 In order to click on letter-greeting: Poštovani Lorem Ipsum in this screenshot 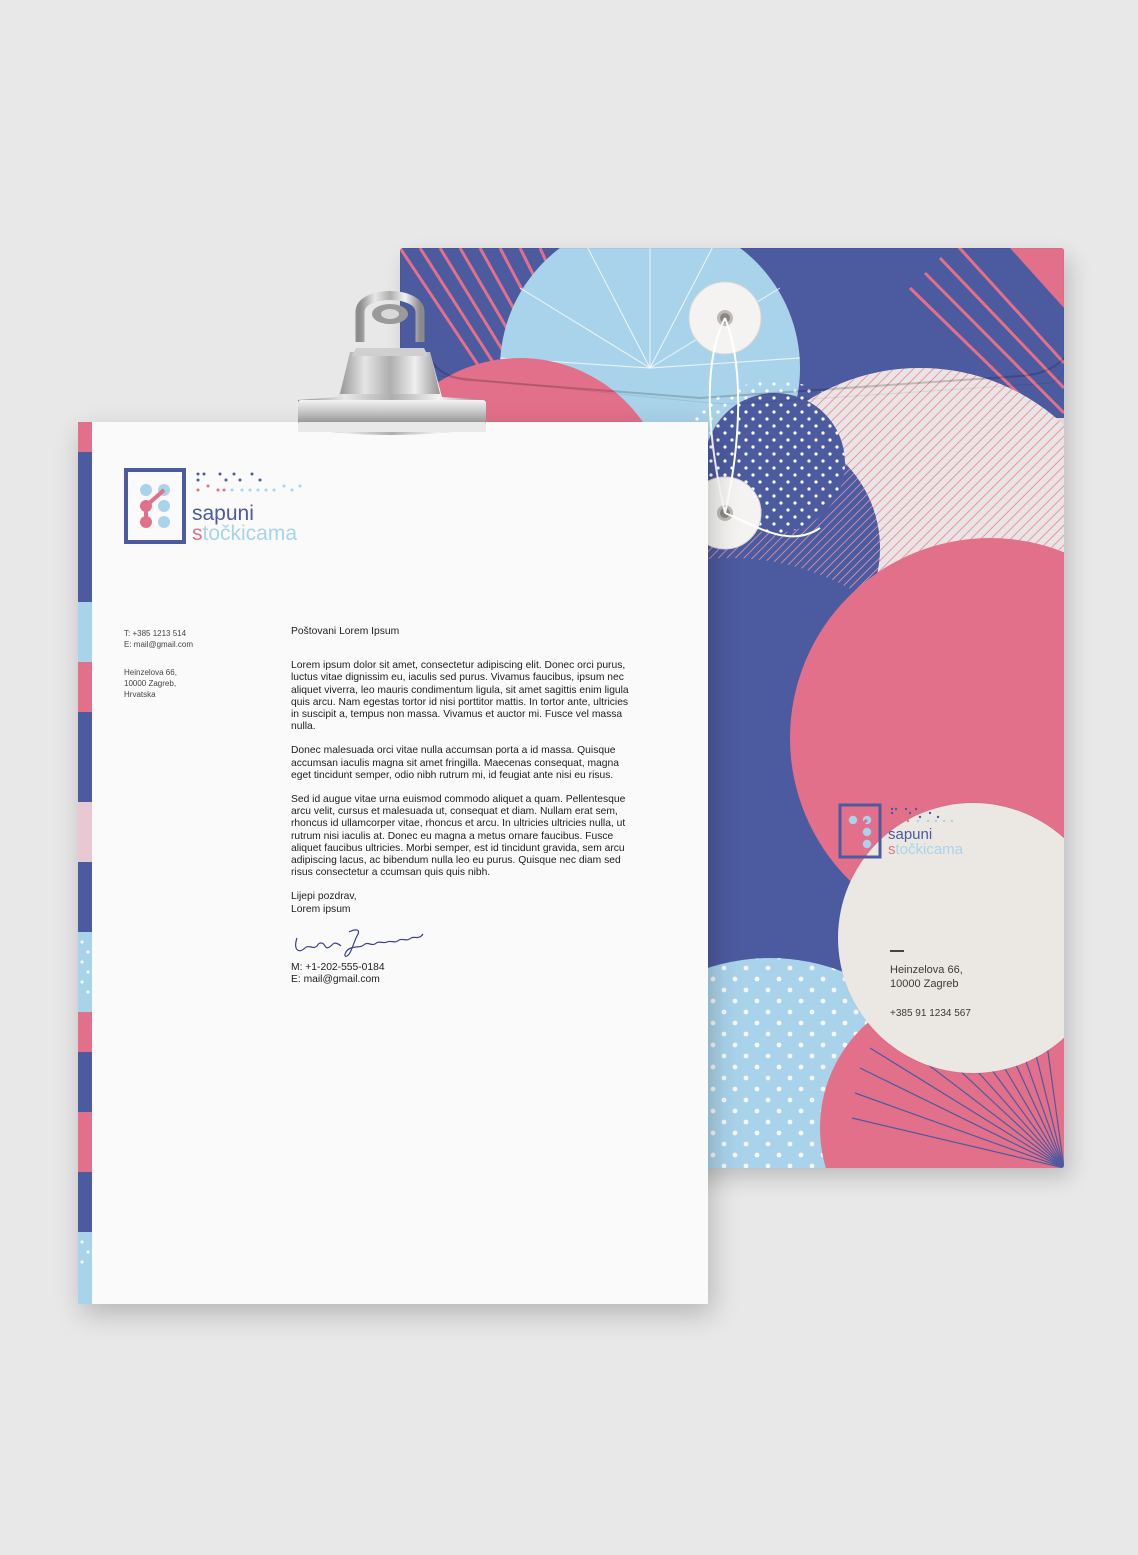, I will do `click(345, 631)`.